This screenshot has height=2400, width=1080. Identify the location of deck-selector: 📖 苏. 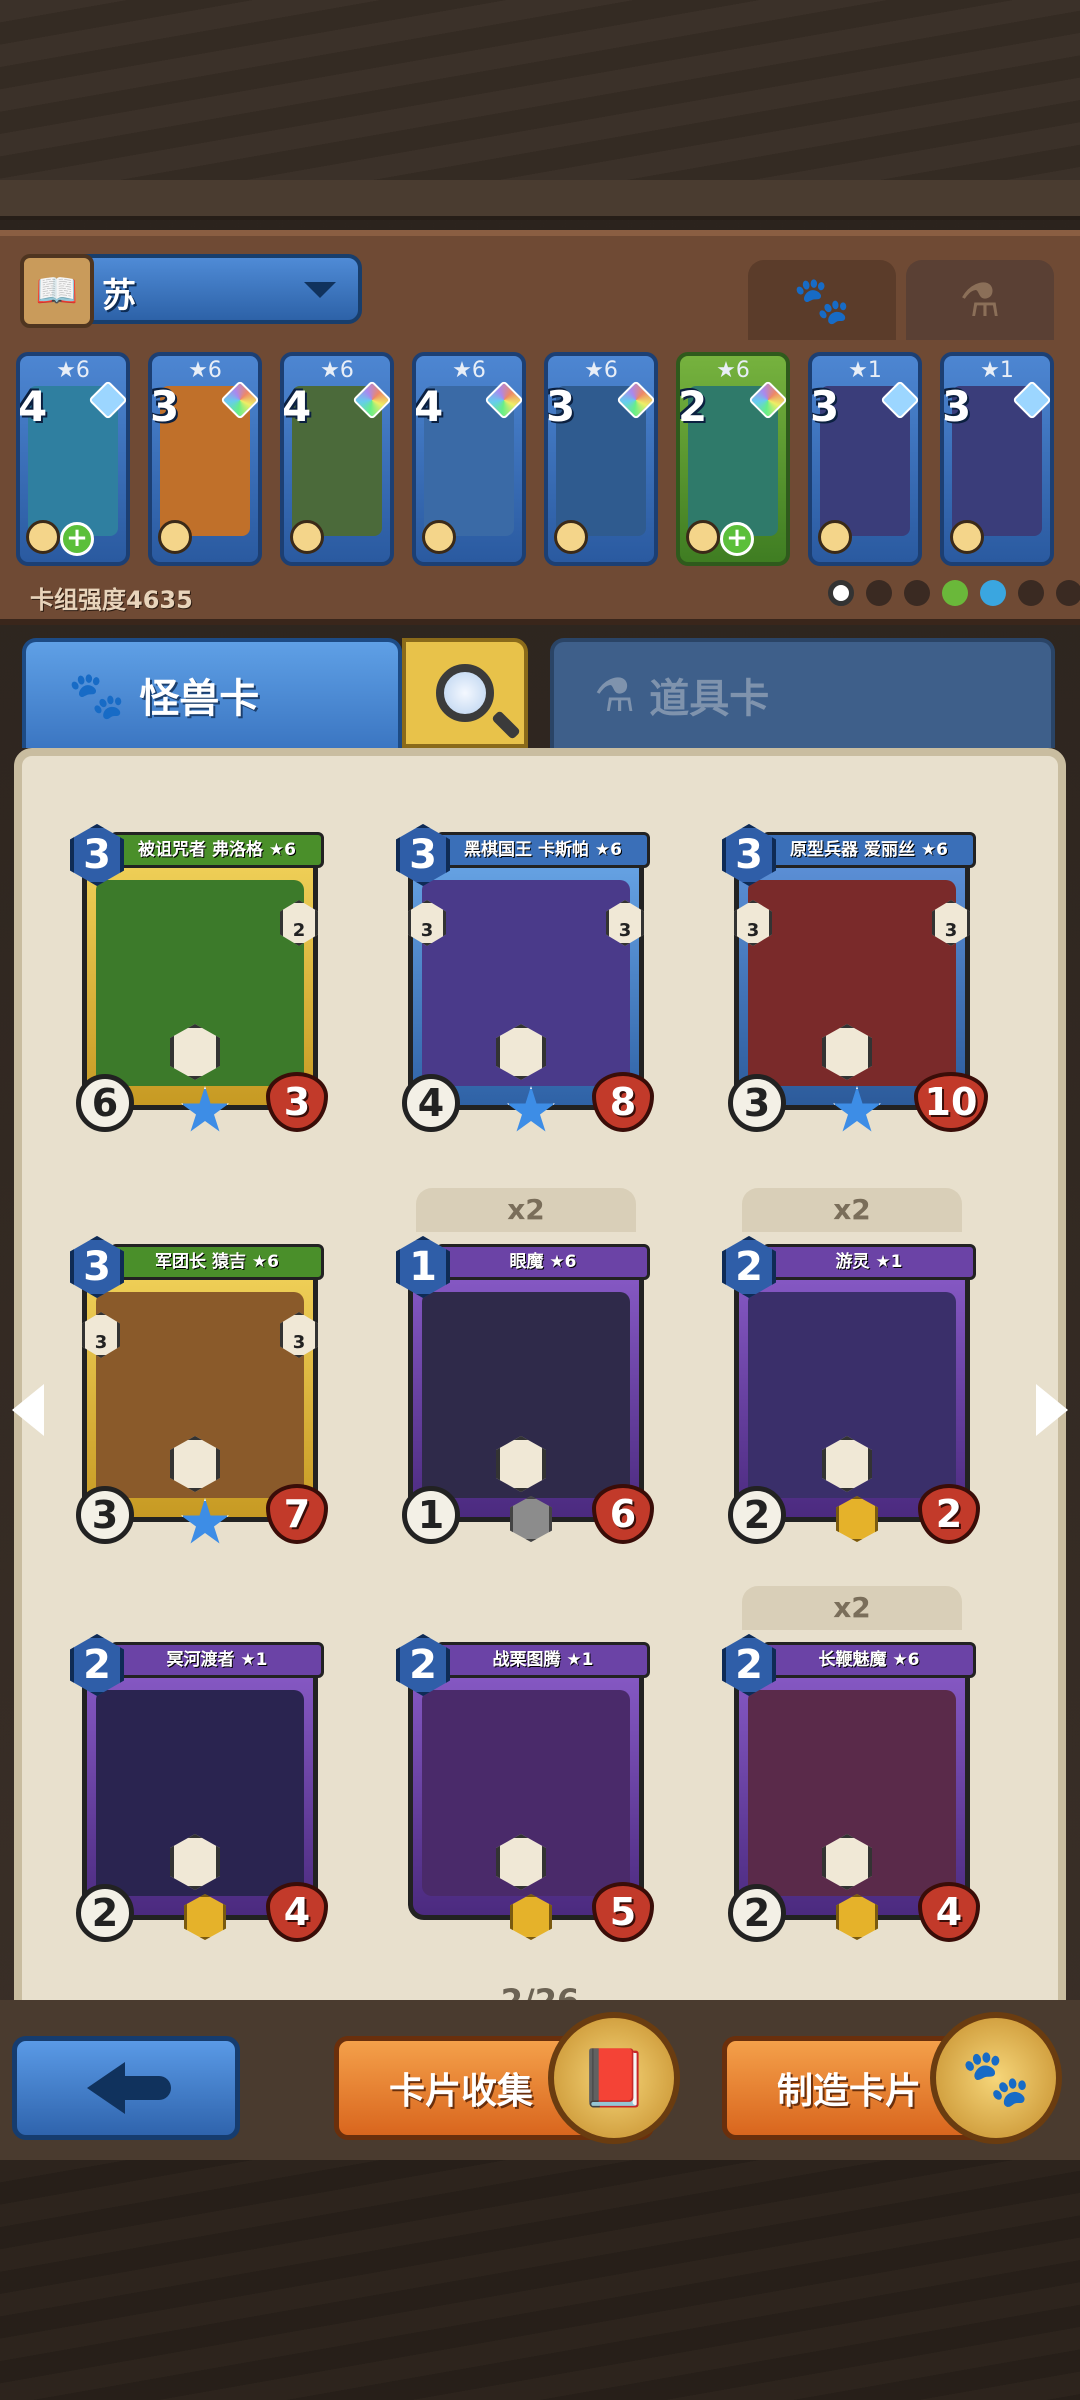
(191, 291).